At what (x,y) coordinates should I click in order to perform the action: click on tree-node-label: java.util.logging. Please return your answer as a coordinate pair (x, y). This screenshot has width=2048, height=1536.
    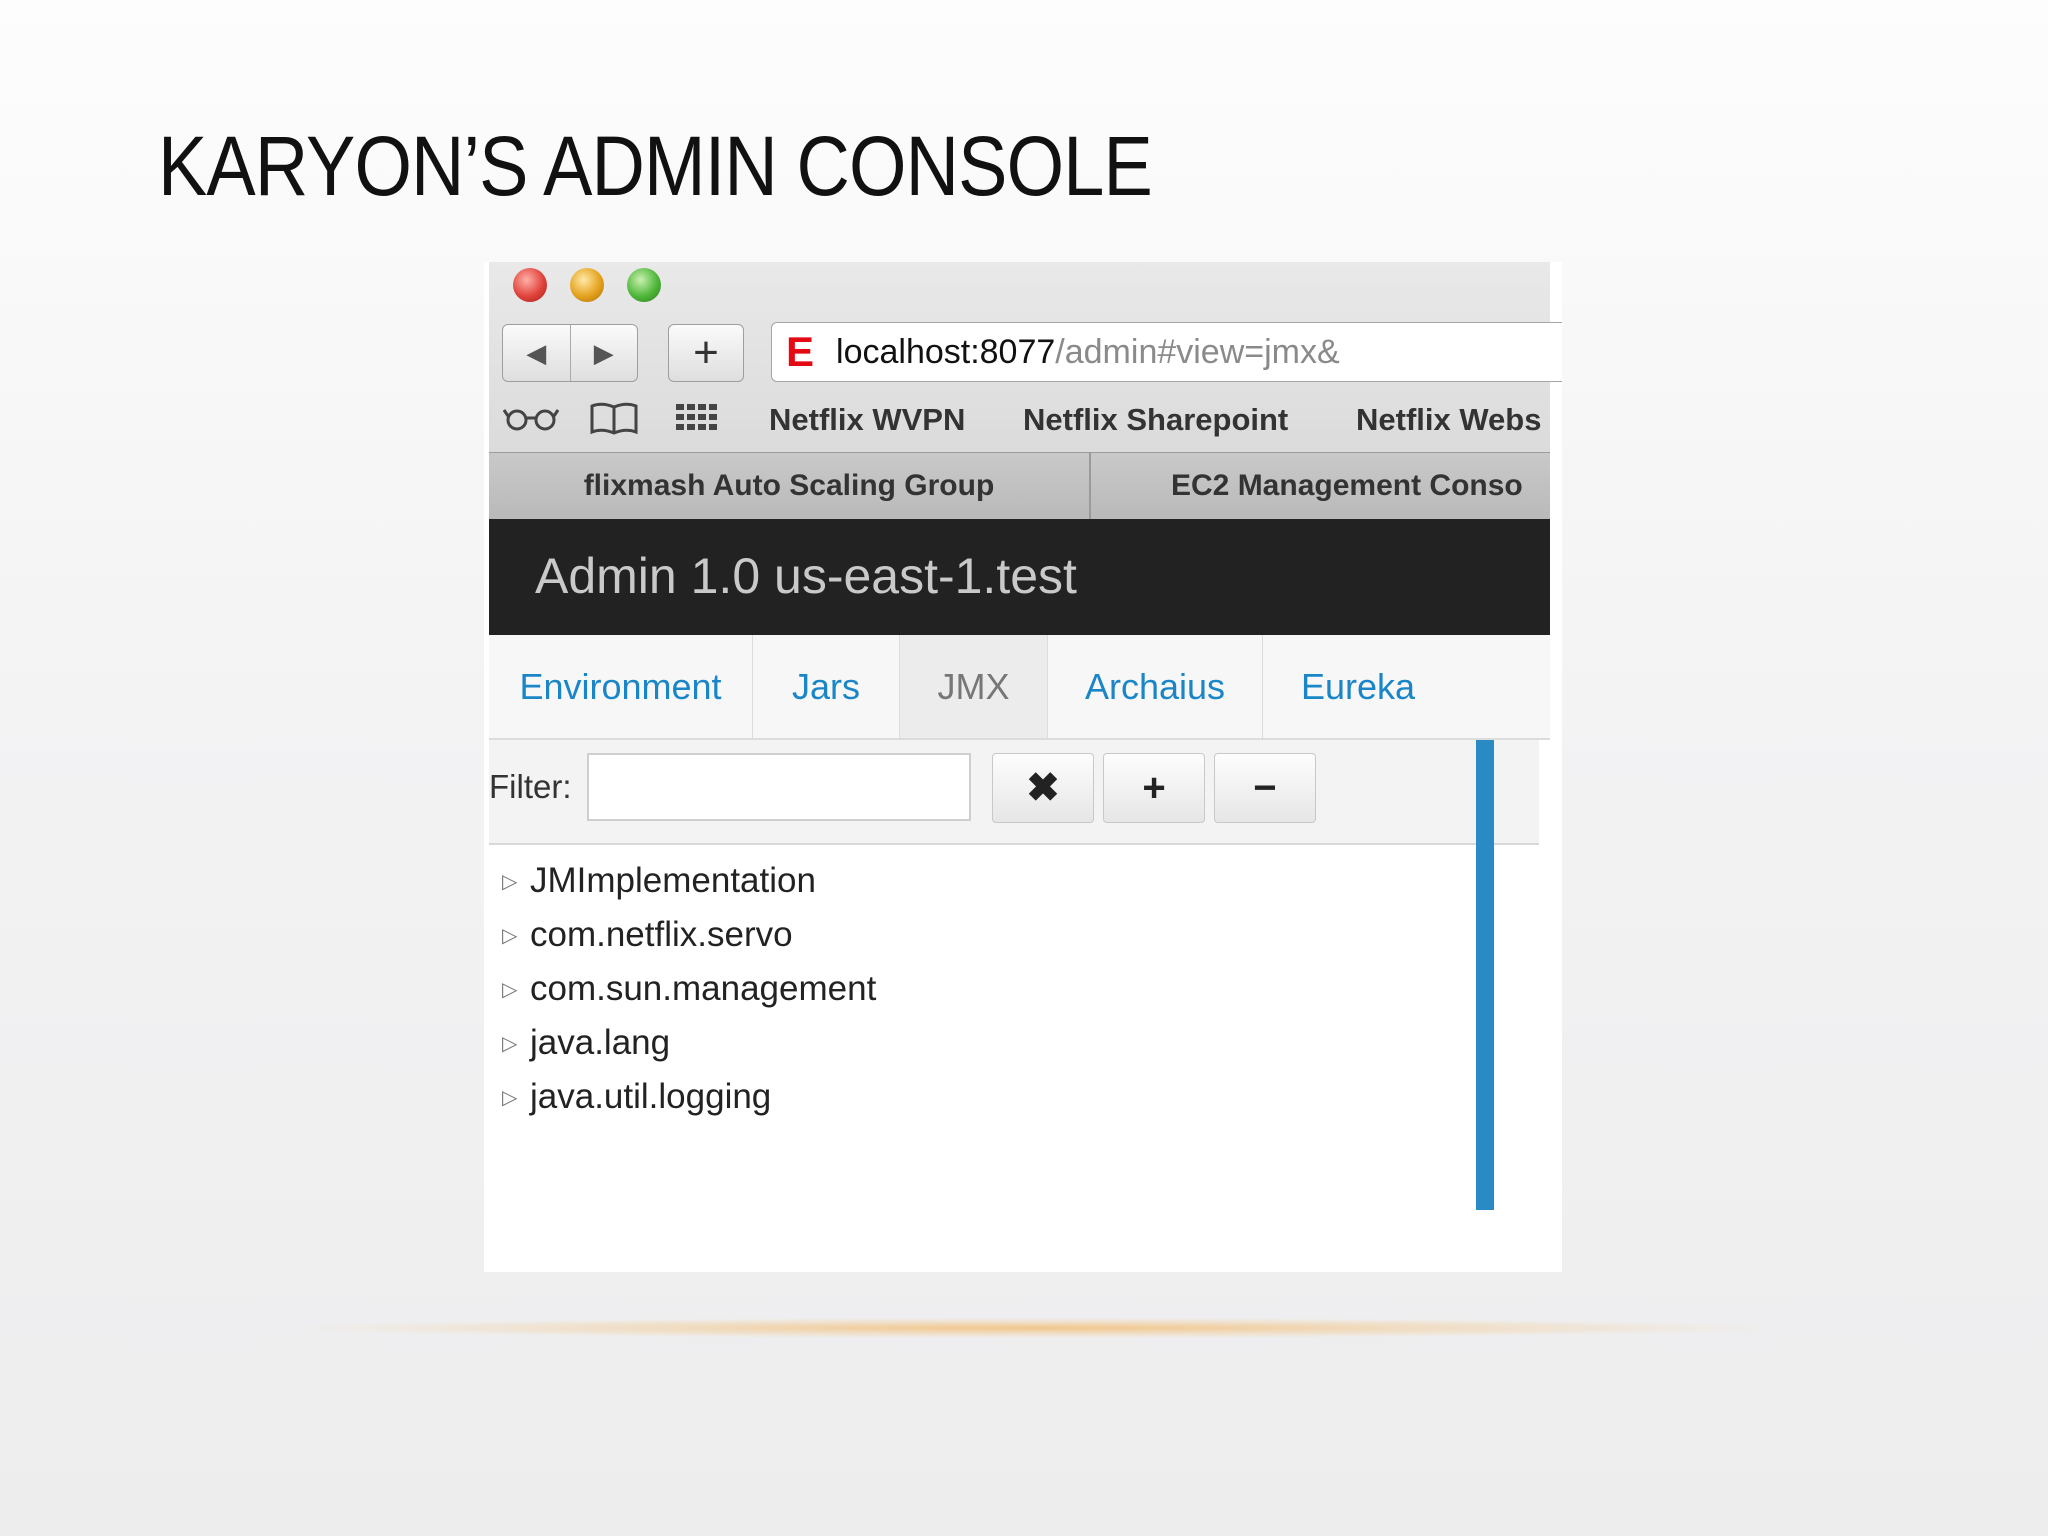
    Looking at the image, I should click on (651, 1096).